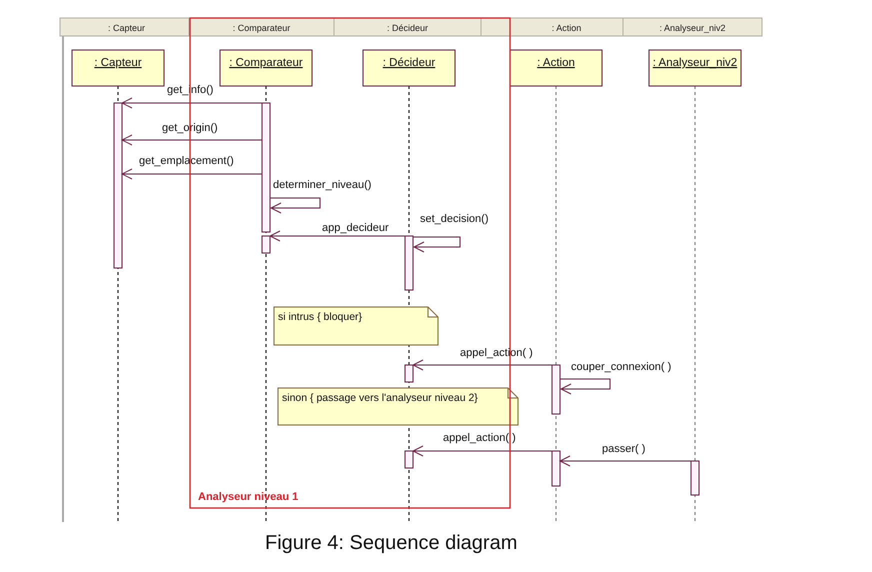 This screenshot has width=872, height=572. I want to click on message-label: determiner_niveau(), so click(322, 185).